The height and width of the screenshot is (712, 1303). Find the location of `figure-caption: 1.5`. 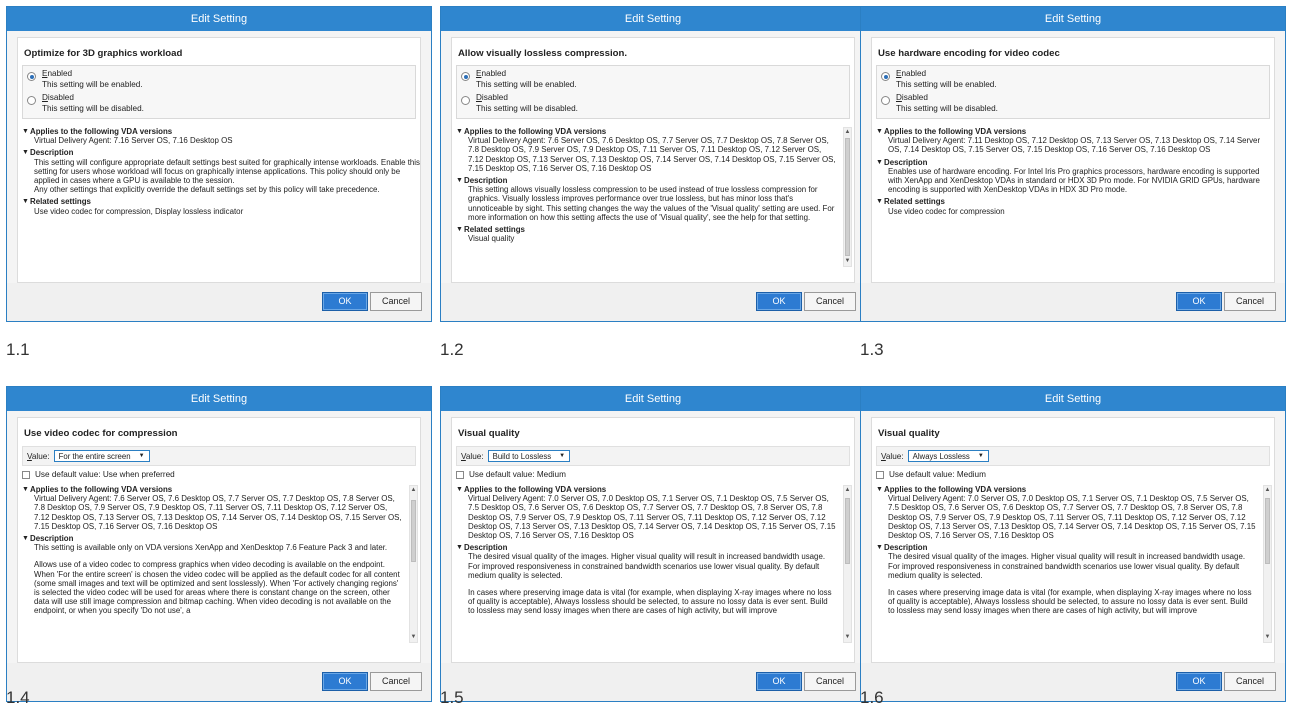

figure-caption: 1.5 is located at coordinates (452, 697).